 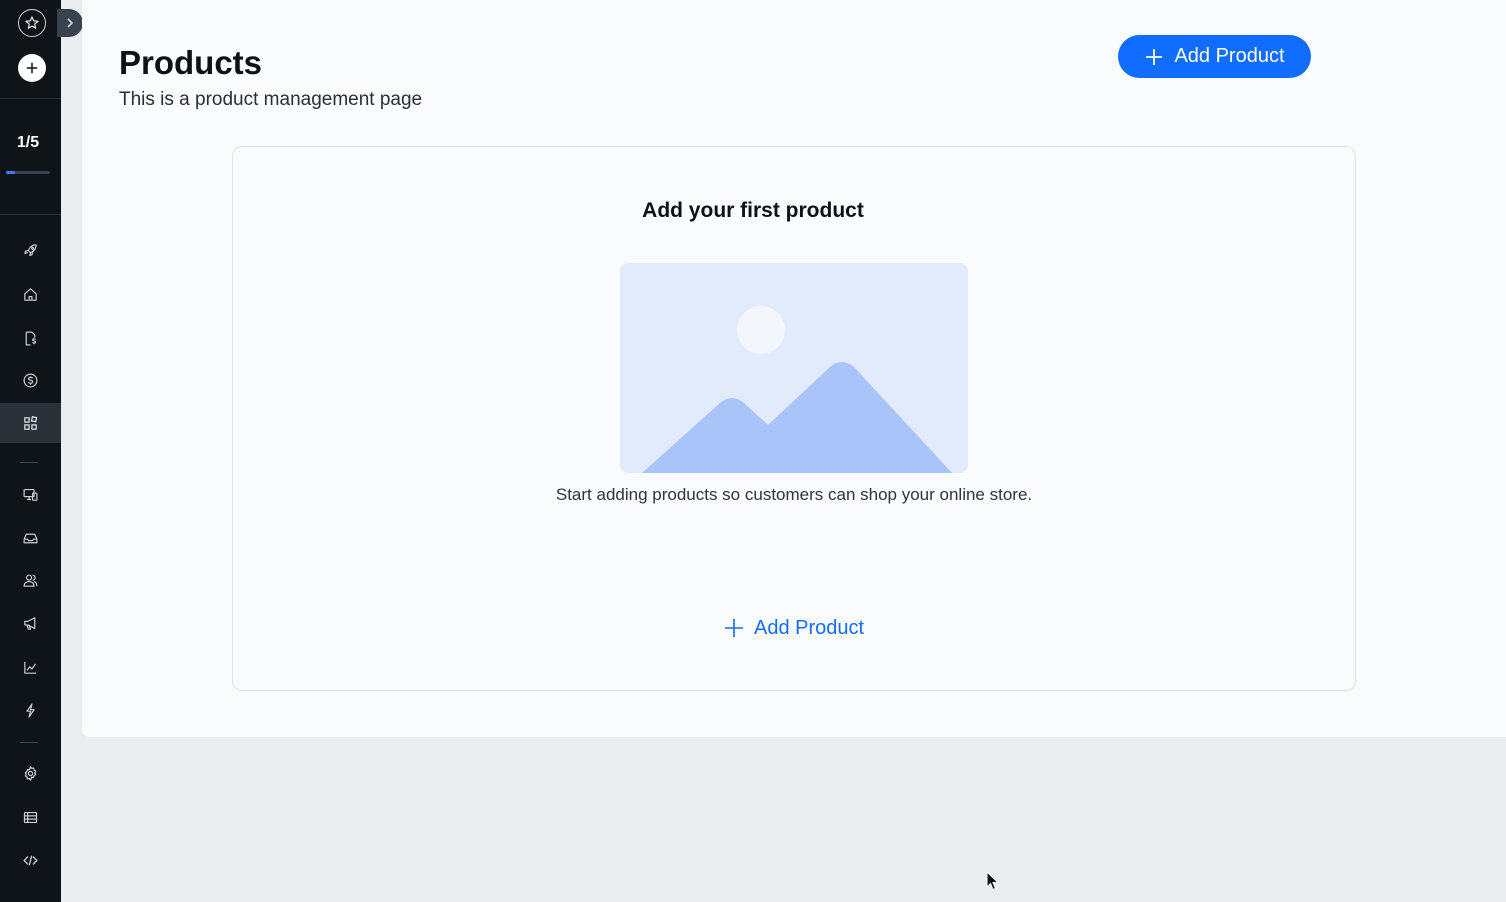 I want to click on mouse-cursor-icon, so click(x=993, y=881).